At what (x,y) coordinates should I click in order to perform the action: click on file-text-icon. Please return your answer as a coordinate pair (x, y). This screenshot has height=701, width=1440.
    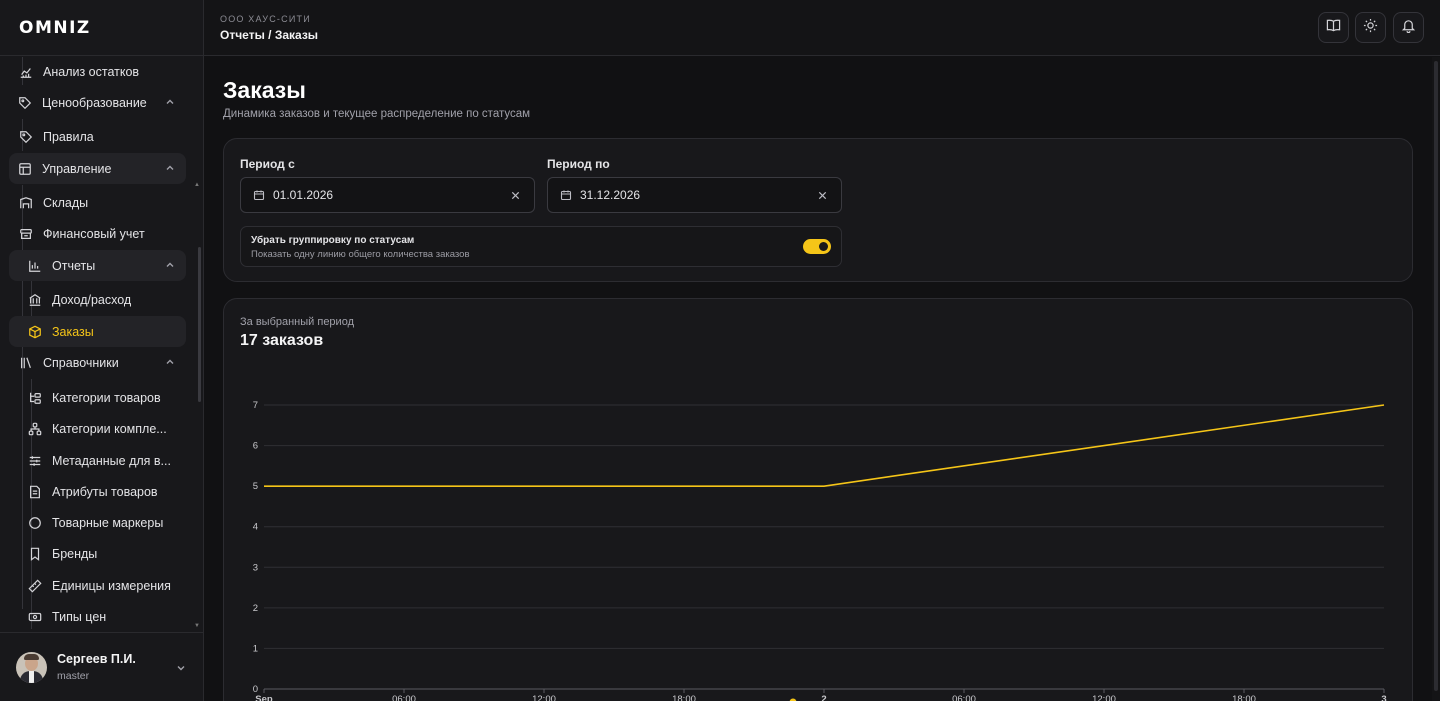
    Looking at the image, I should click on (35, 492).